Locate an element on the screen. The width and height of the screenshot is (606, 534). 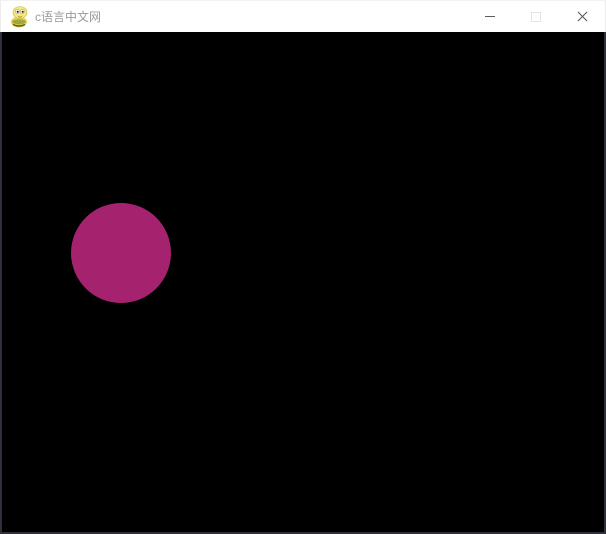
maximize-button is located at coordinates (536, 17).